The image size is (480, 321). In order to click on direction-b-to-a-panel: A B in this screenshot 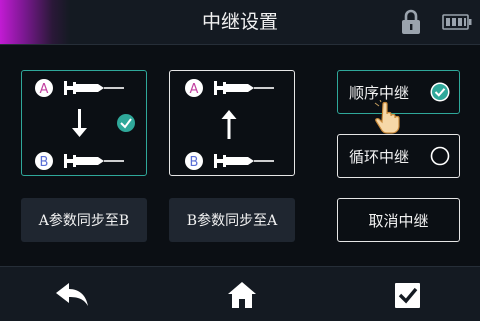, I will do `click(232, 123)`.